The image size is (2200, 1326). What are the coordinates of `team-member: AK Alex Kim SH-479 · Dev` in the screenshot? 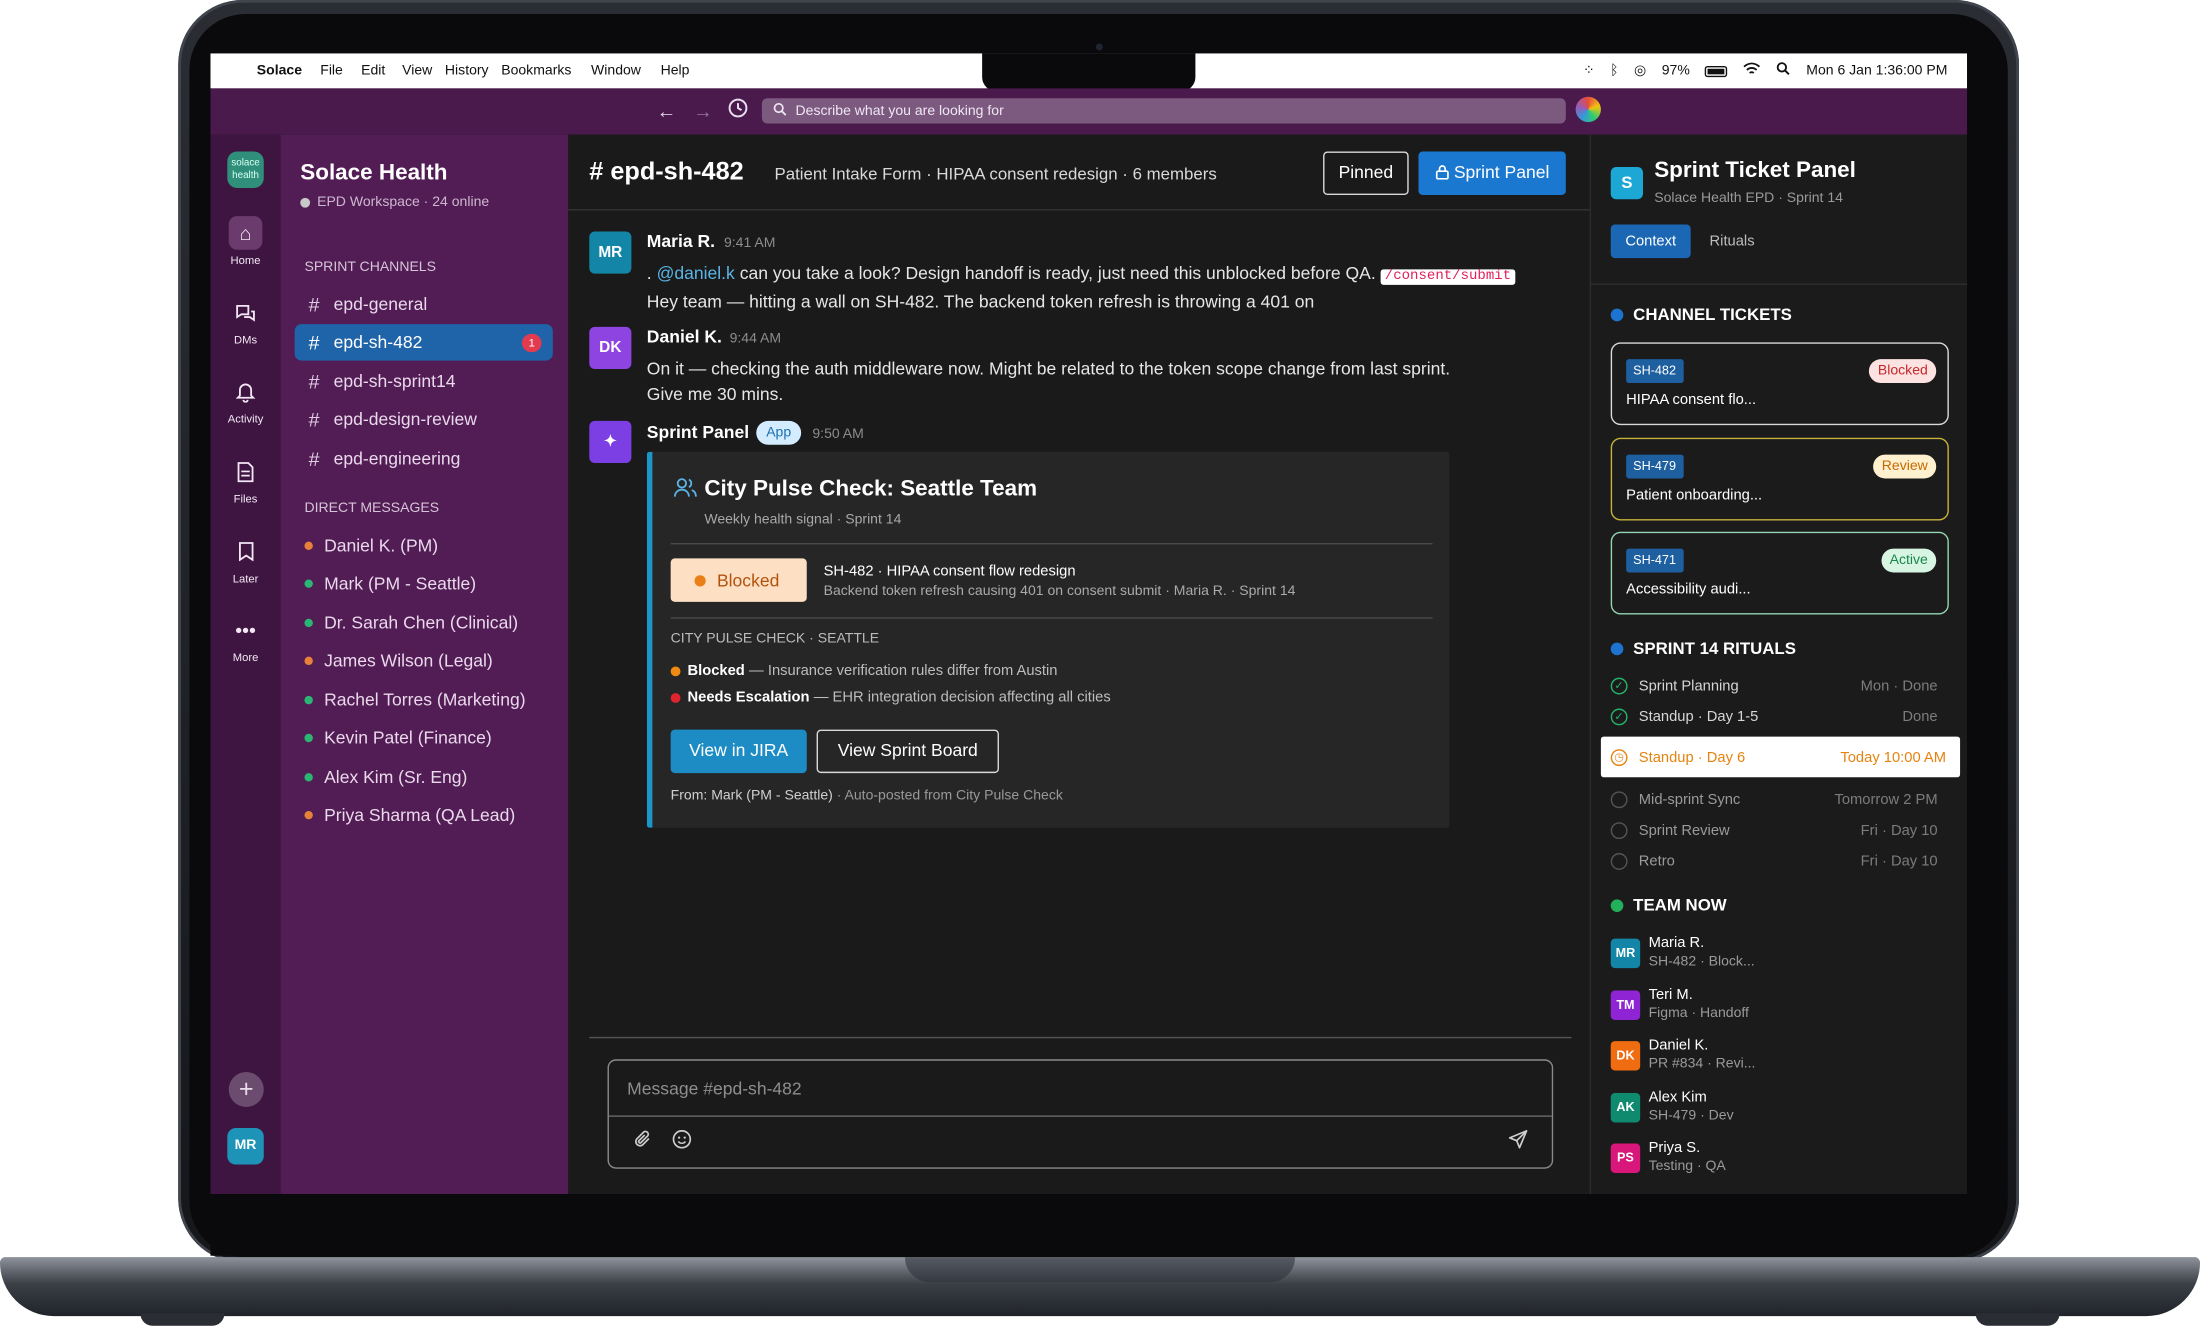 It's located at (1779, 1113).